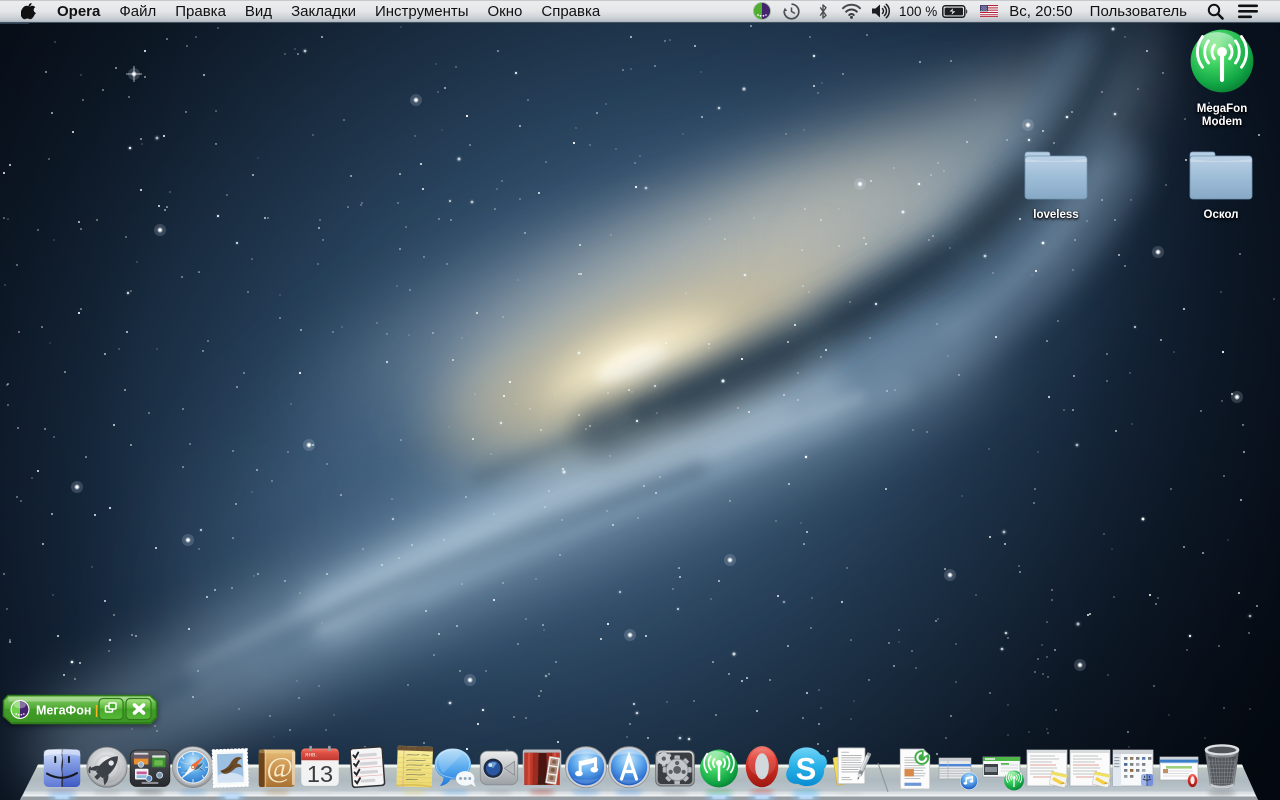 The height and width of the screenshot is (800, 1280). I want to click on svg-text: 13, so click(320, 774).